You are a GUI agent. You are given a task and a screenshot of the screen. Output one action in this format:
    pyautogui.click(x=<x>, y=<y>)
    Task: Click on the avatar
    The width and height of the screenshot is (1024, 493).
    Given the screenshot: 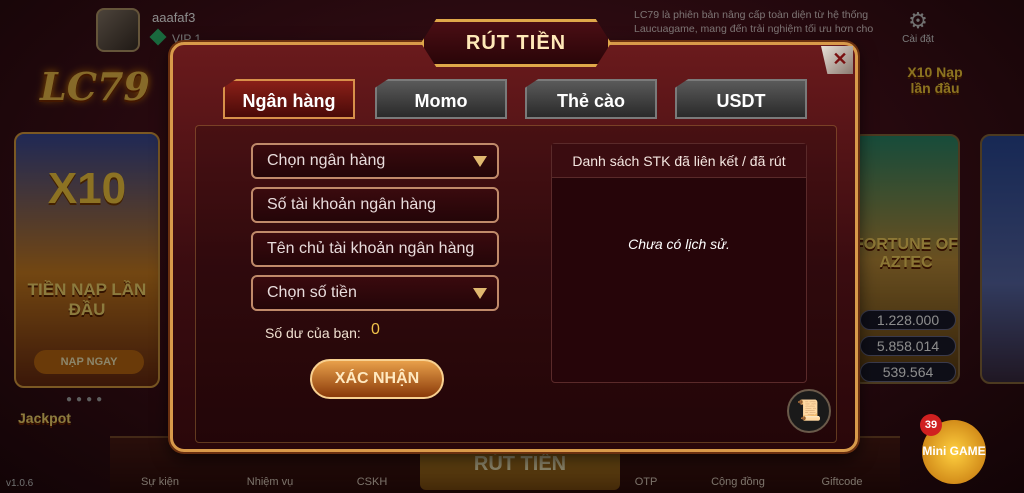 What is the action you would take?
    pyautogui.click(x=118, y=30)
    